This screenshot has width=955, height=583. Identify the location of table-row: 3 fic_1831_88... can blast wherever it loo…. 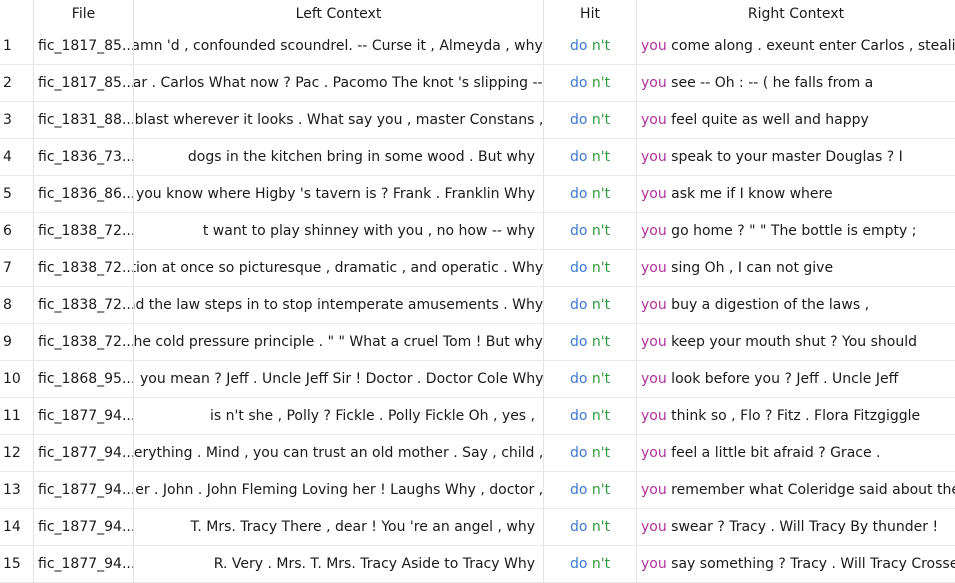
(477, 120).